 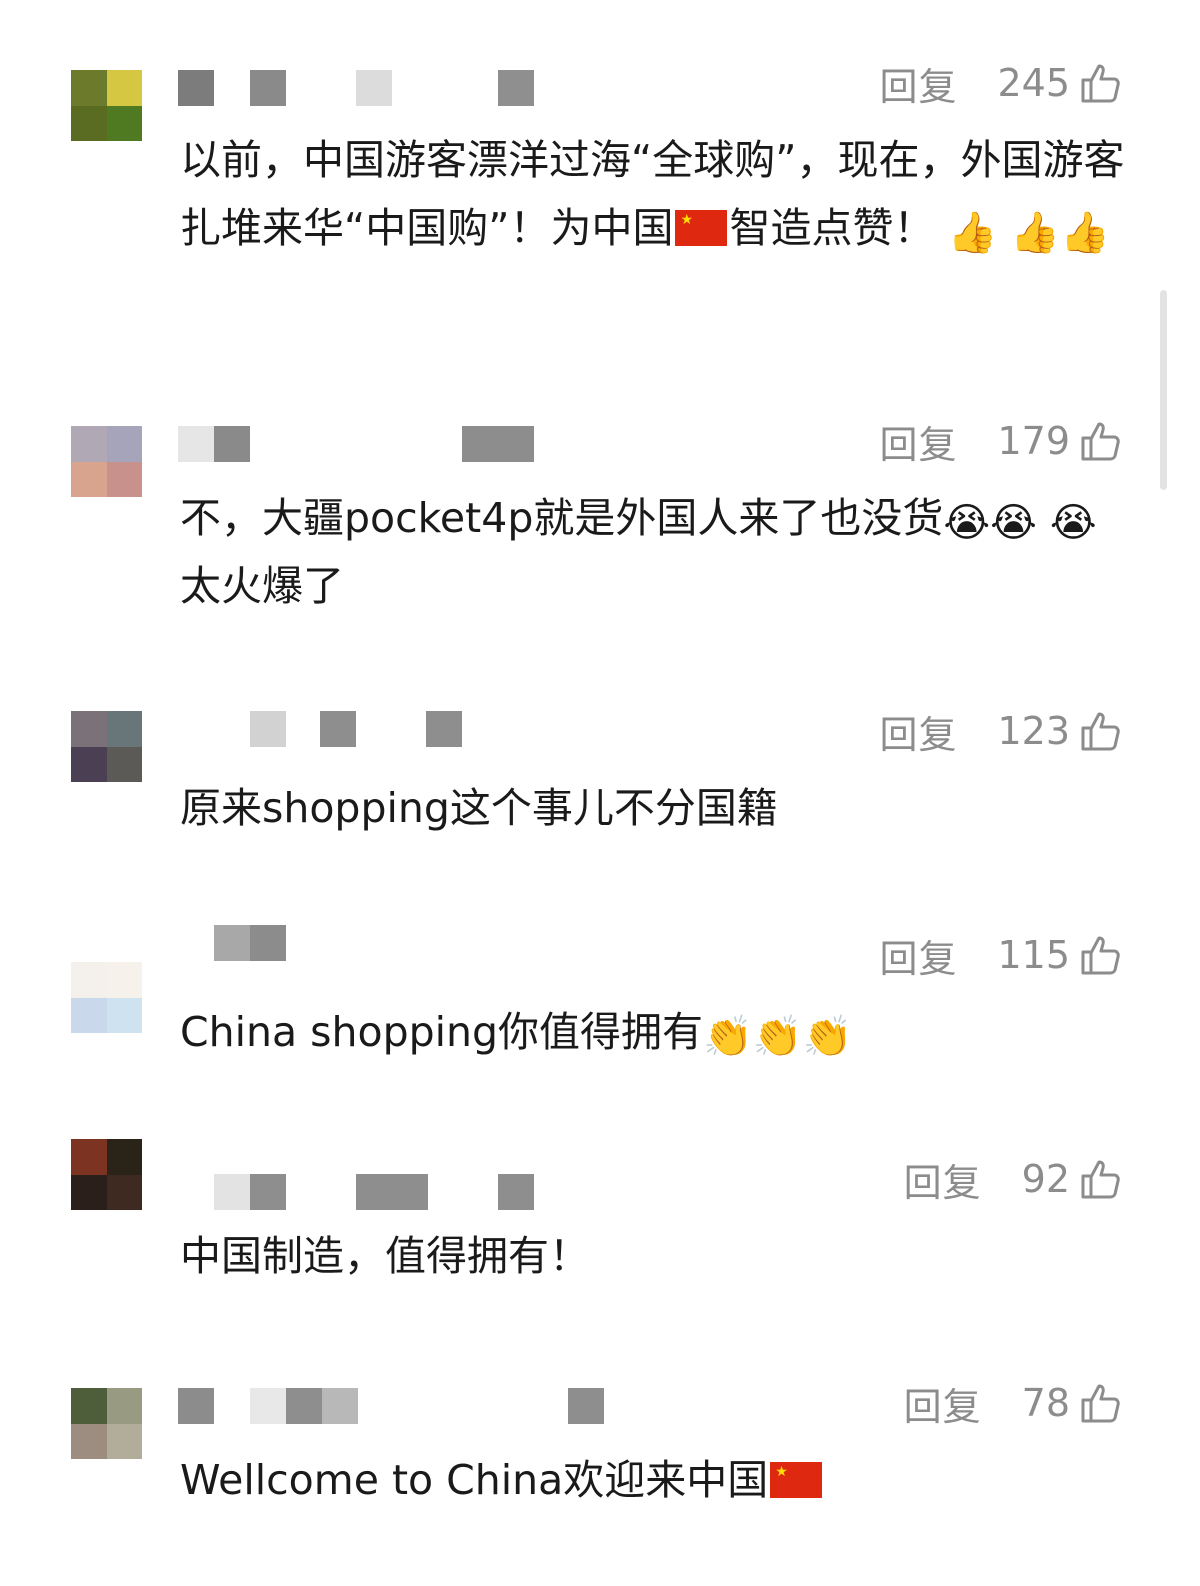 I want to click on comment-text-part: China shopping你值得拥有, so click(x=442, y=1032).